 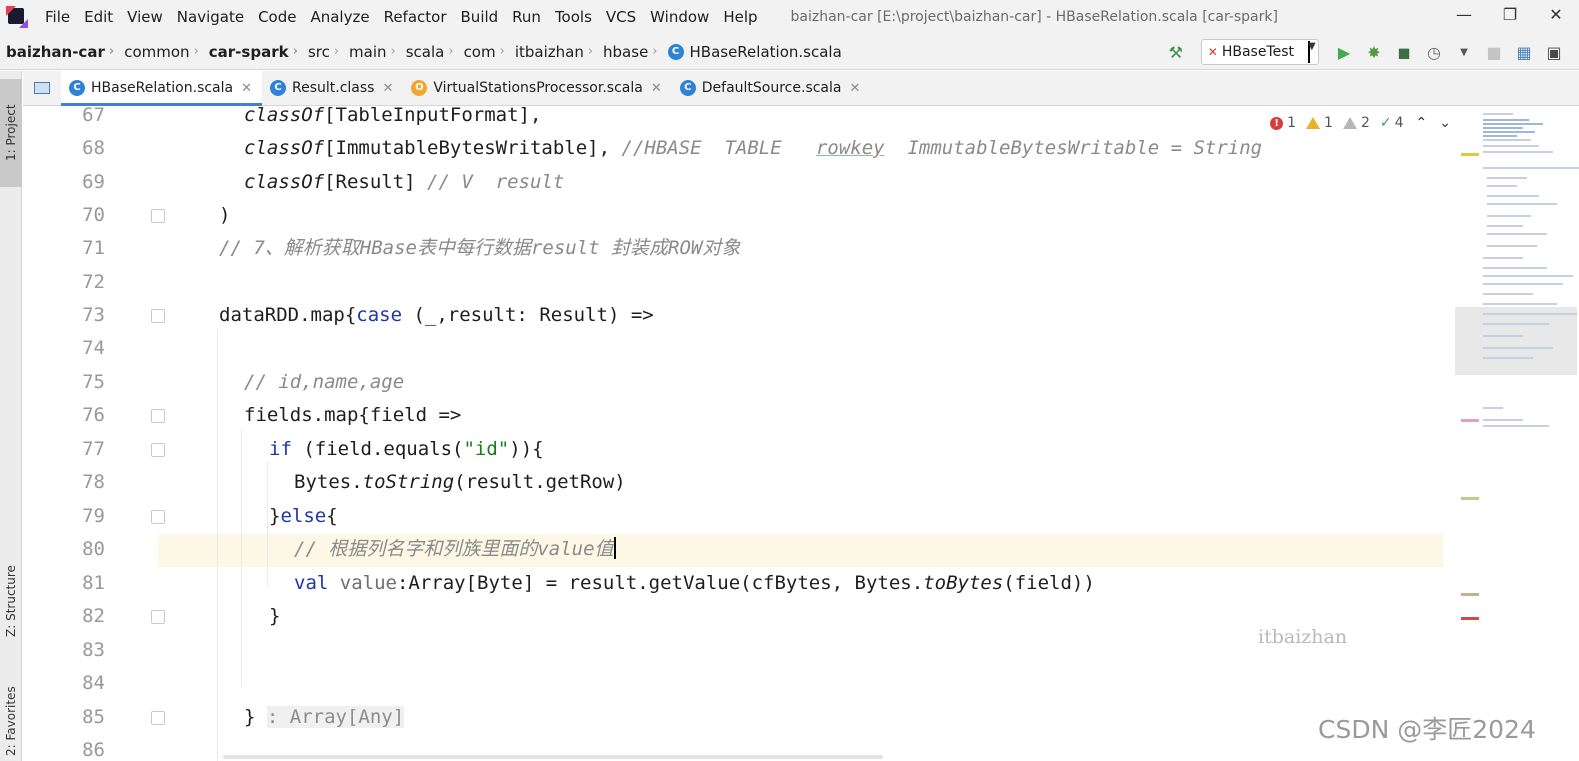 What do you see at coordinates (1434, 52) in the screenshot?
I see `profile-icon: ◷` at bounding box center [1434, 52].